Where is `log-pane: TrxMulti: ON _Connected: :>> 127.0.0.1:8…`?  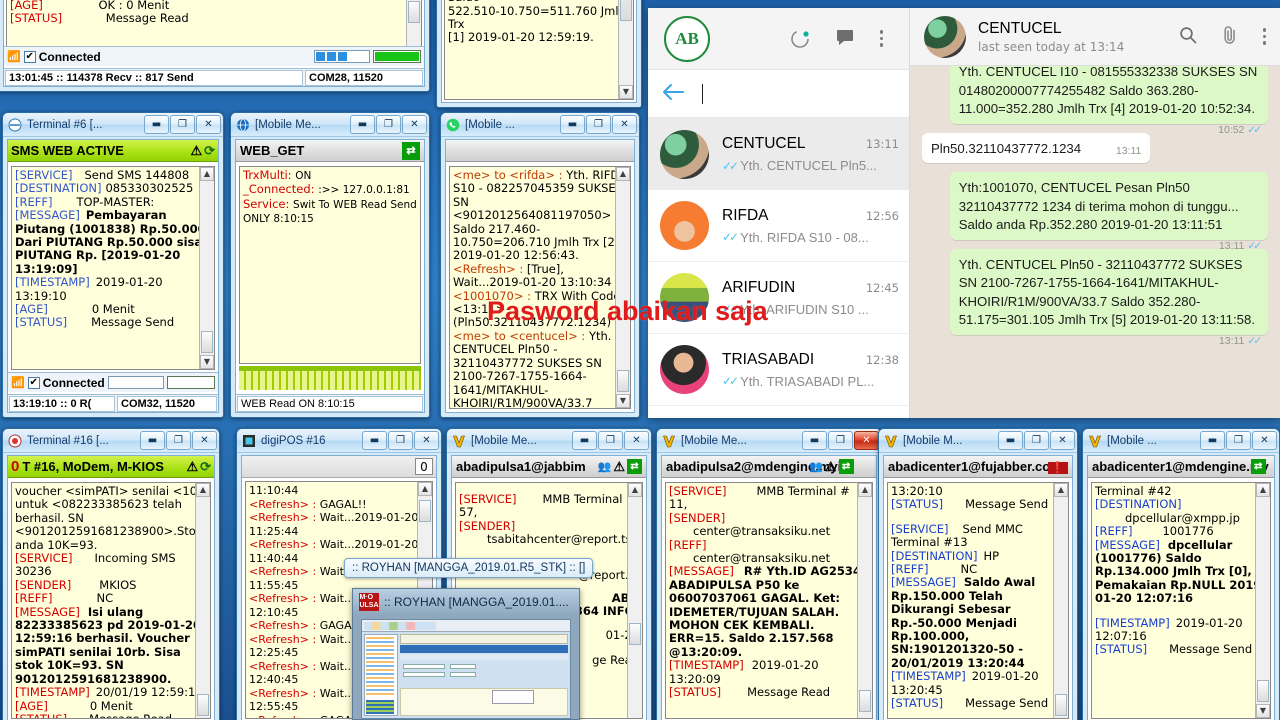
log-pane: TrxMulti: ON _Connected: :>> 127.0.0.1:8… is located at coordinates (330, 265).